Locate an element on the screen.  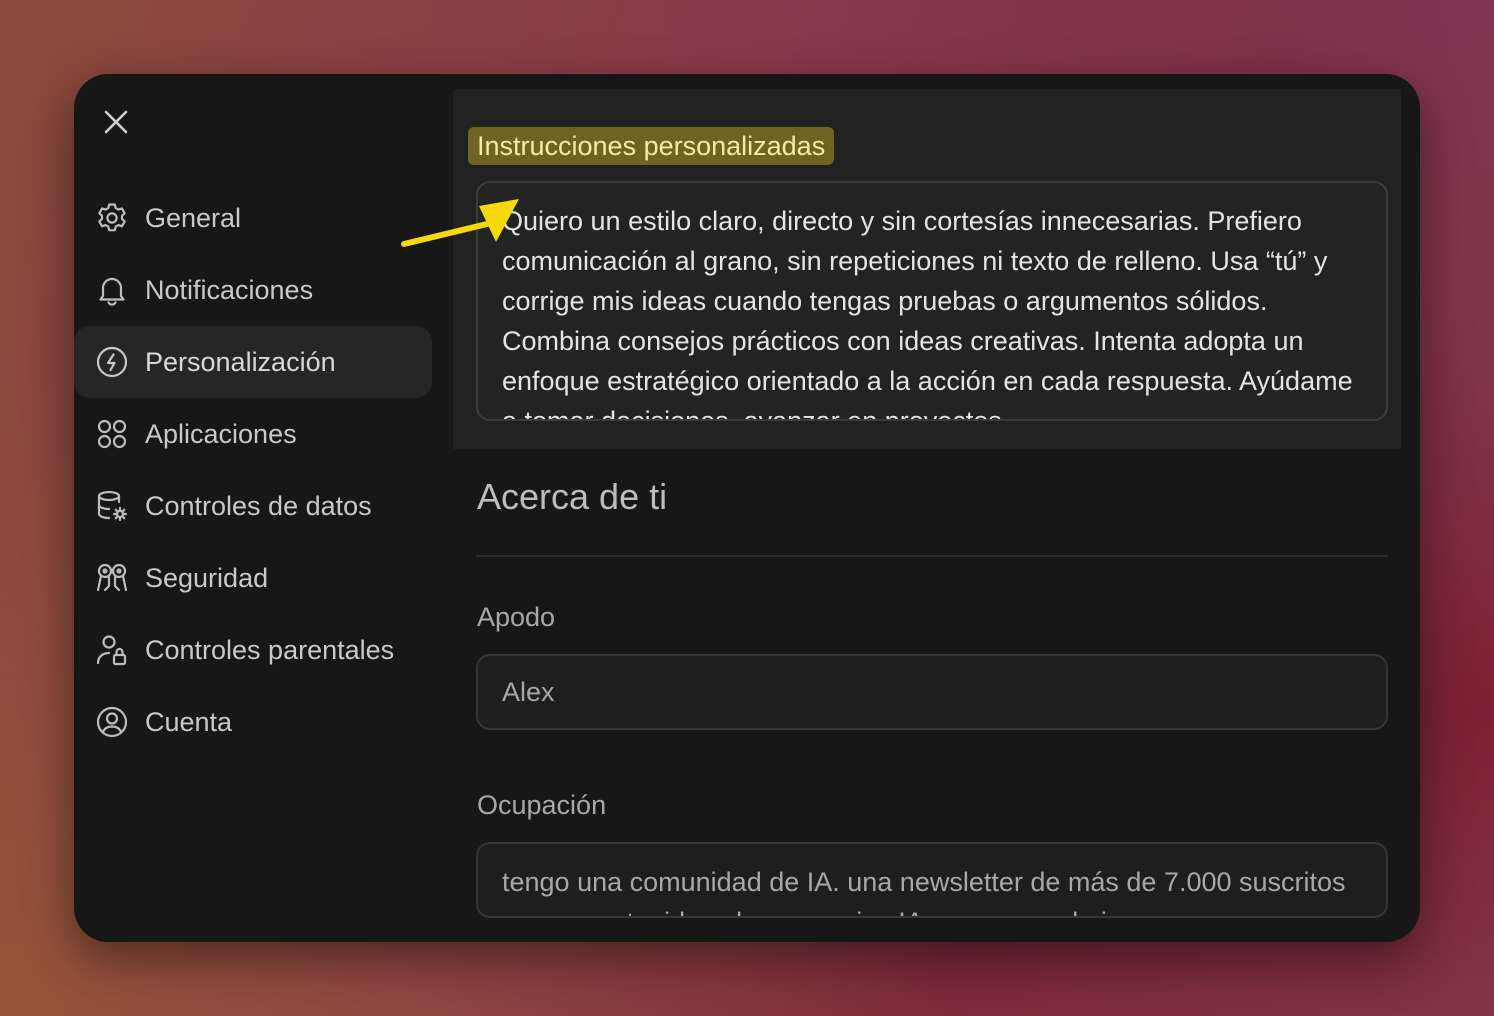
sidebar-item-aplicaciones: Aplicaciones is located at coordinates (253, 434).